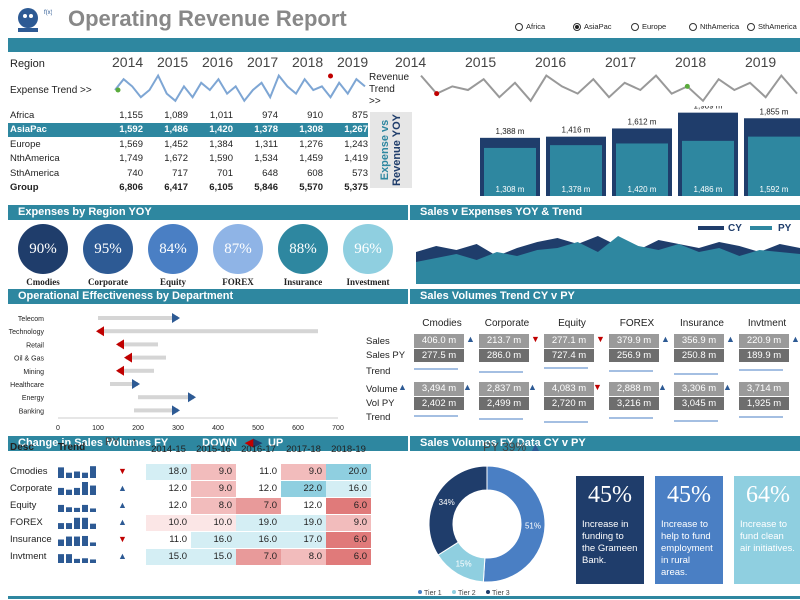 The image size is (800, 600). What do you see at coordinates (642, 121) in the screenshot?
I see `revenue-bar-label: 1,612 m` at bounding box center [642, 121].